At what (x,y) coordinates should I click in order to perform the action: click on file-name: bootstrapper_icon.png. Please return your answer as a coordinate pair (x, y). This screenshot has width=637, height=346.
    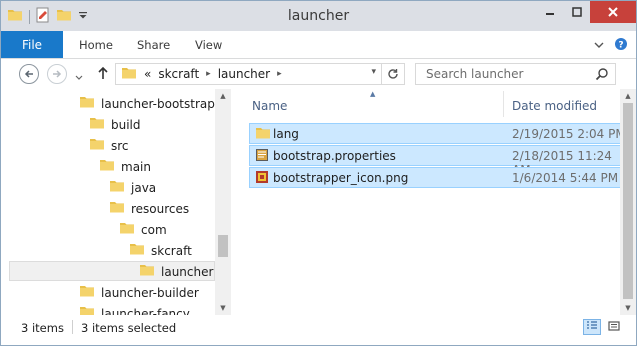
    Looking at the image, I should click on (341, 178).